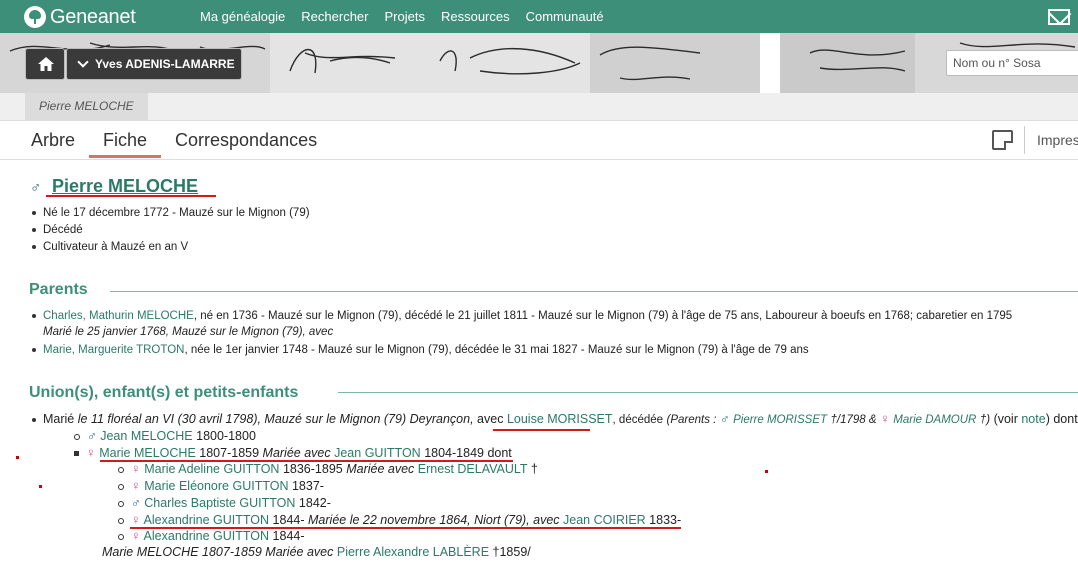 The width and height of the screenshot is (1078, 575). Describe the element at coordinates (226, 436) in the screenshot. I see `child-dates: 1800-1800` at that location.